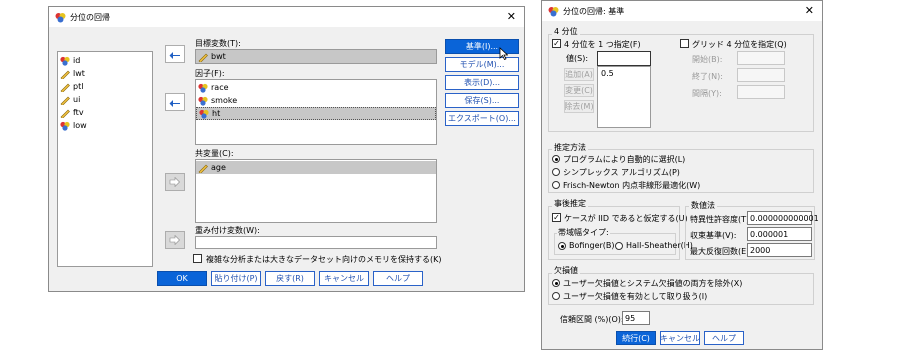  I want to click on list-item: ptl, so click(105, 86).